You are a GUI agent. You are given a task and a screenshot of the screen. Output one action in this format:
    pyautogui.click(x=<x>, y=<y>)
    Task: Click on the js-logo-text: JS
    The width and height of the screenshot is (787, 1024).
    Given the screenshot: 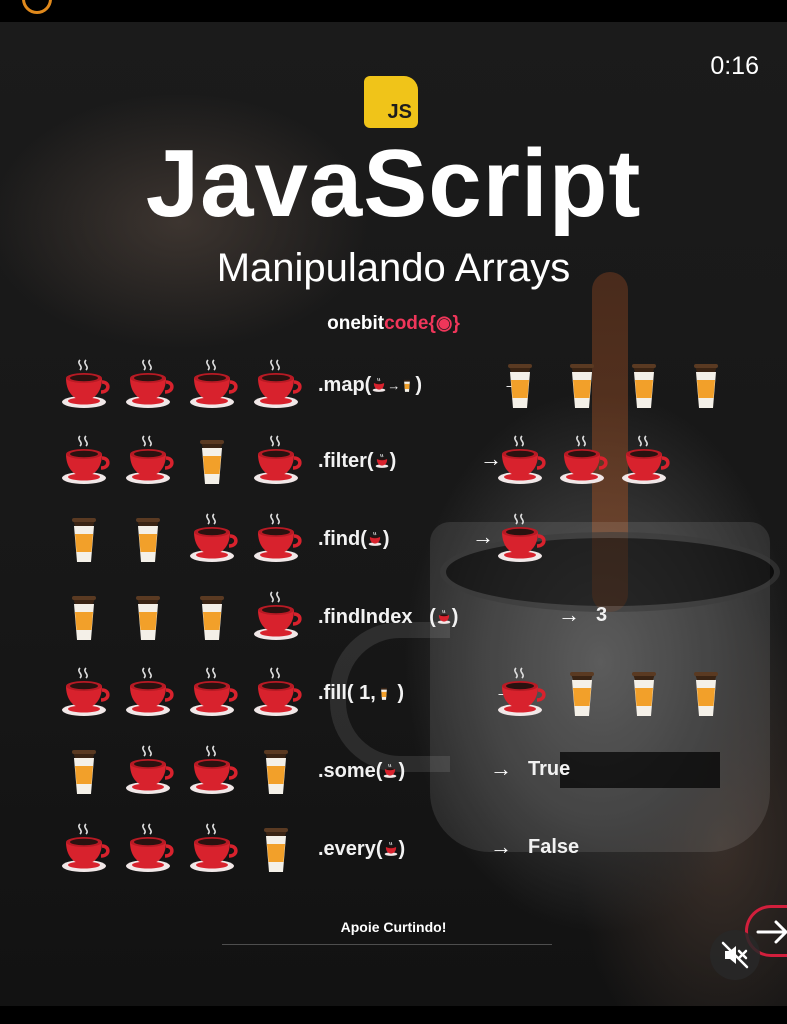 What is the action you would take?
    pyautogui.click(x=399, y=112)
    